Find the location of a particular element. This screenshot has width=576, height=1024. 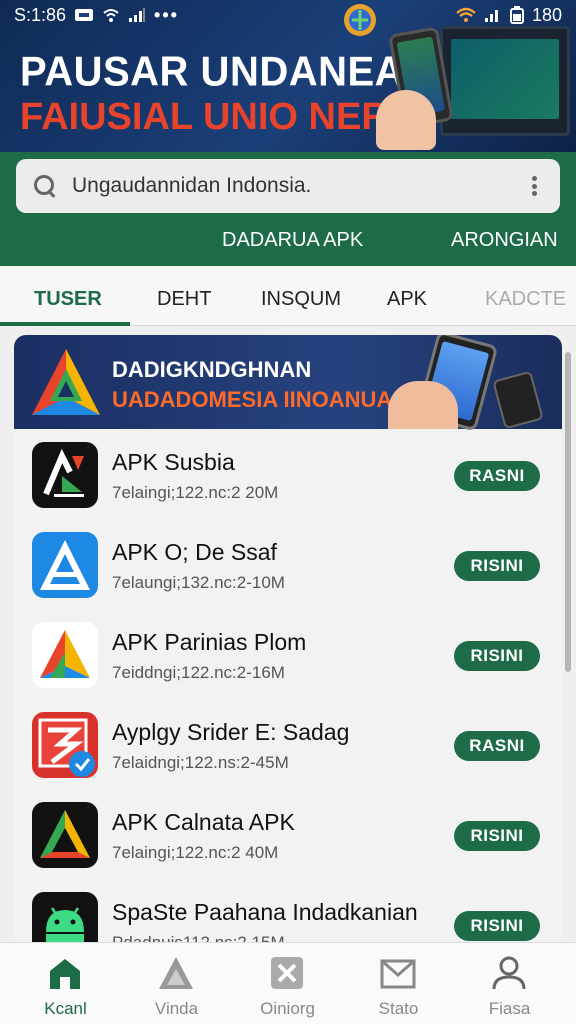

scrollbar is located at coordinates (568, 512).